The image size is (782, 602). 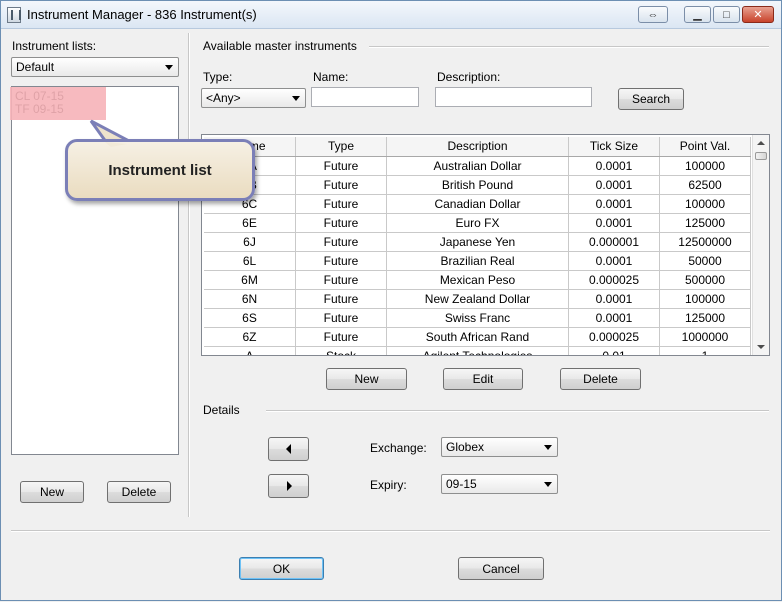 What do you see at coordinates (614, 146) in the screenshot?
I see `column-header-tick-size: Tick Size` at bounding box center [614, 146].